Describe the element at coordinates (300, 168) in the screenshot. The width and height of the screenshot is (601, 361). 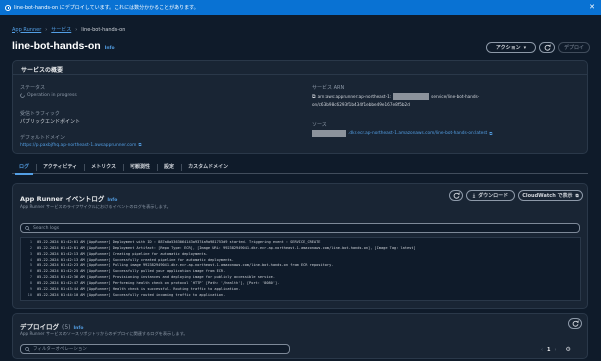
I see `service-tabs: ログ アクティビティ メトリクス 可観測性 設定 カスタムドメイン` at that location.